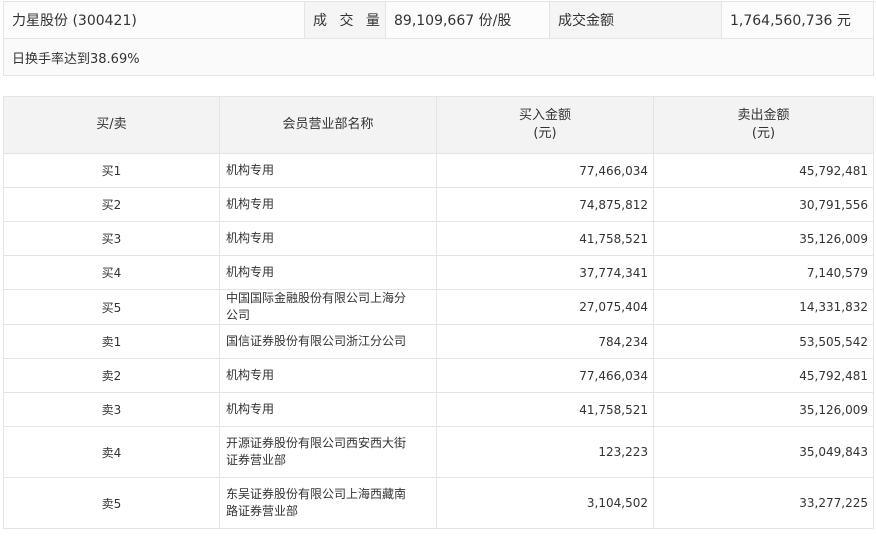  I want to click on header-sell-amount-label: 卖出金额, so click(763, 115).